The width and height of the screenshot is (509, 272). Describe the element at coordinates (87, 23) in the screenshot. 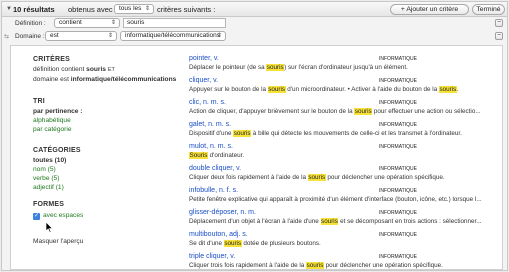

I see `criterion-operator-select: contient ⇕` at that location.